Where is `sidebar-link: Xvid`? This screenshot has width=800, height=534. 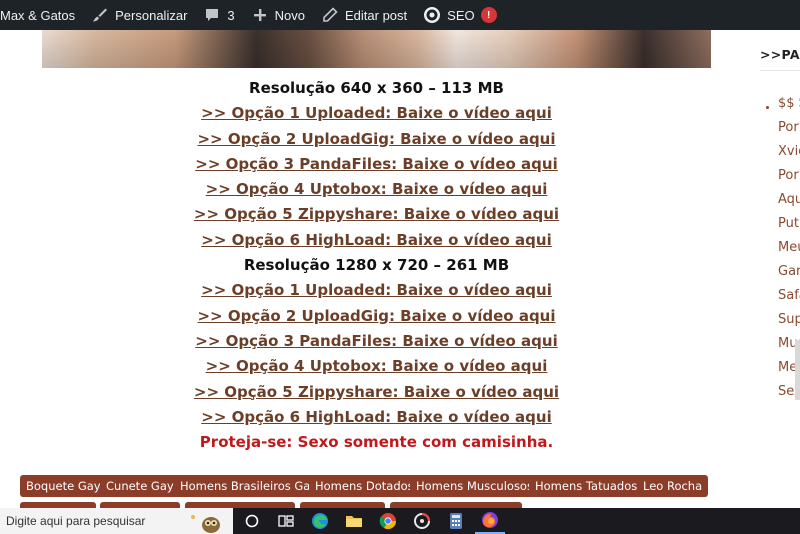
sidebar-link: Xvid is located at coordinates (789, 151).